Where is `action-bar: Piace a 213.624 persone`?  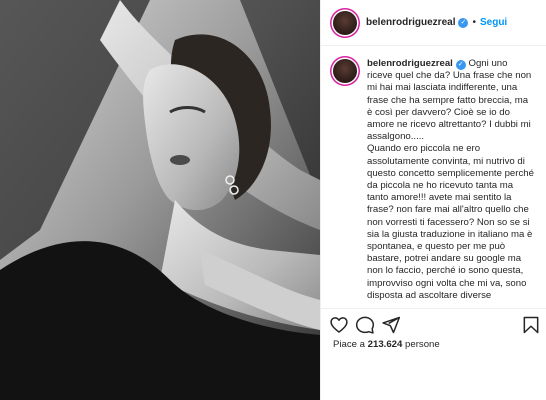
action-bar: Piace a 213.624 persone is located at coordinates (433, 338).